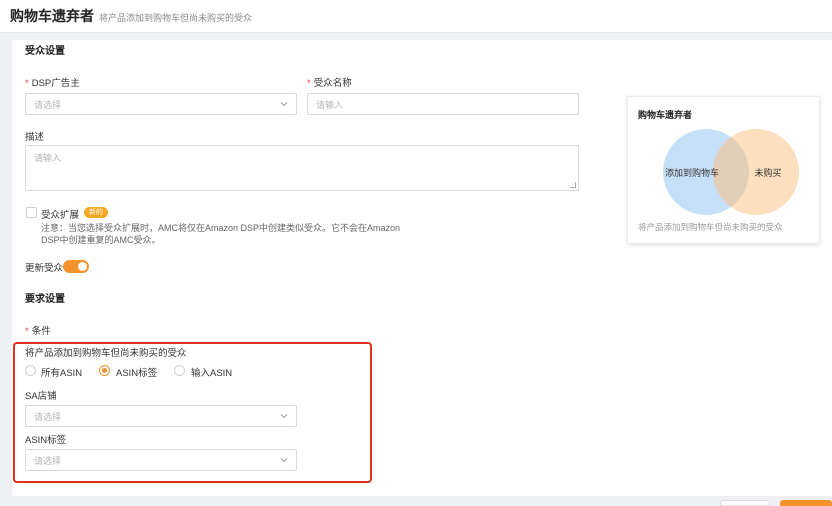 Image resolution: width=832 pixels, height=506 pixels. I want to click on toggle-knob, so click(82, 266).